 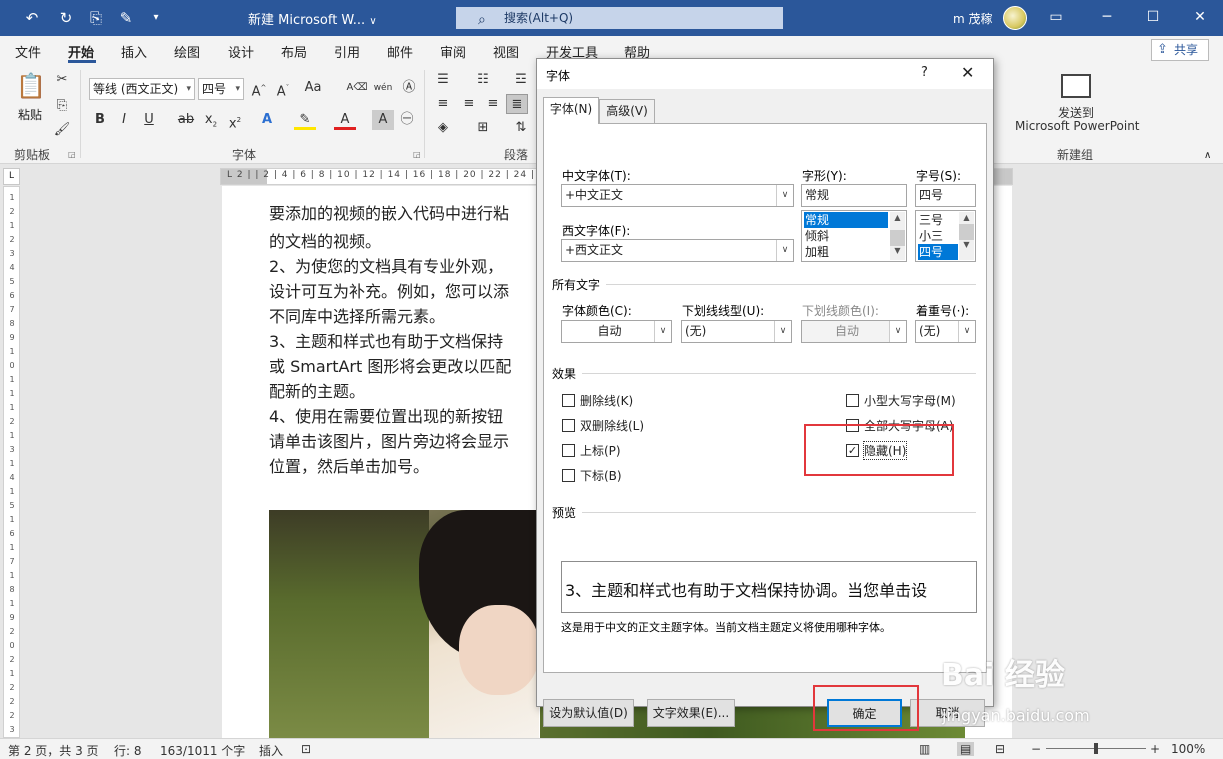 What do you see at coordinates (294, 51) in the screenshot?
I see `tab-layout: 布局` at bounding box center [294, 51].